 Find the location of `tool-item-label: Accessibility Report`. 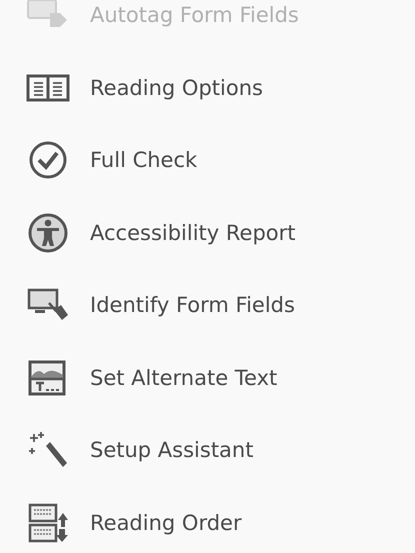

tool-item-label: Accessibility Report is located at coordinates (193, 232).